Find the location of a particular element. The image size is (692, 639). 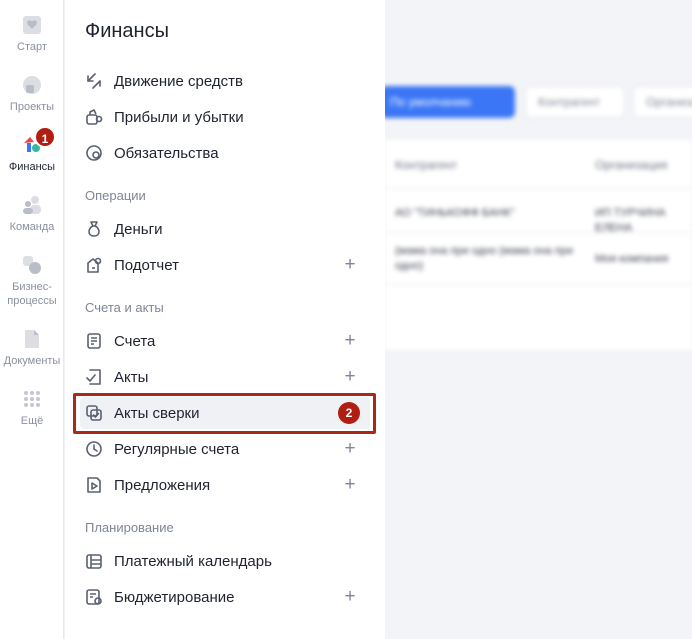

rail-item-more: Ещё is located at coordinates (32, 408).